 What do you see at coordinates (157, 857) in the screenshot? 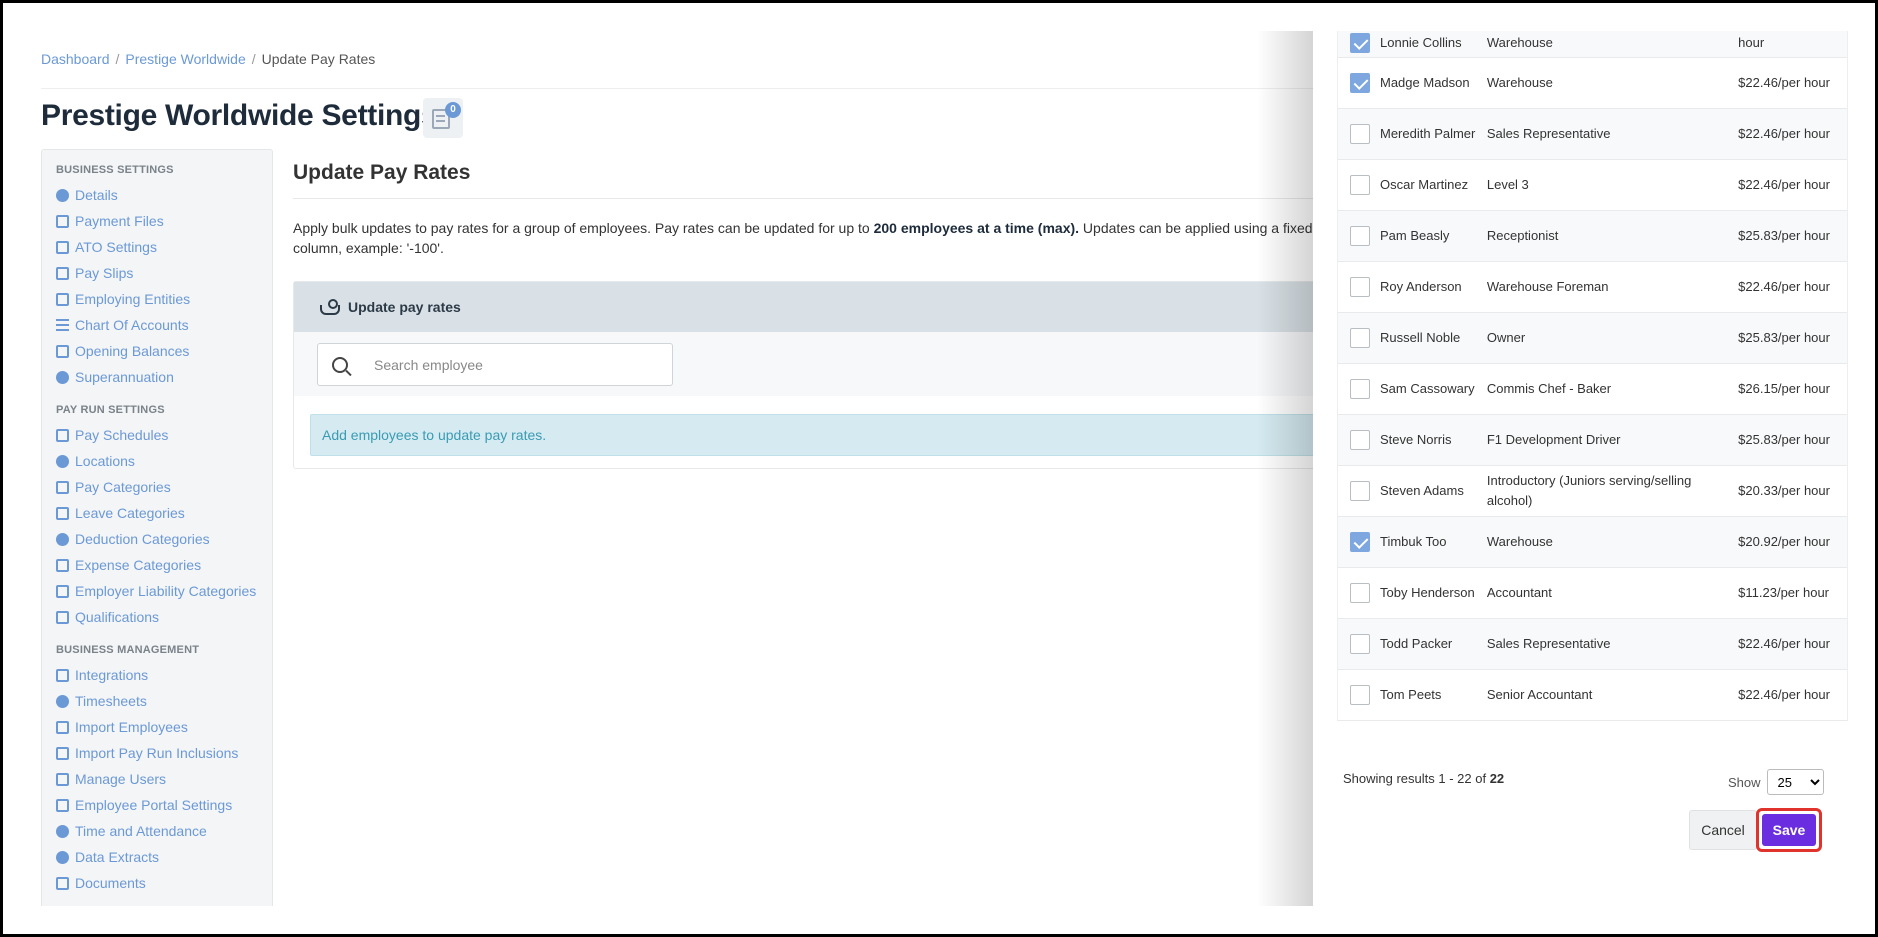
I see `sidebar-item-data-extracts: Data Extracts` at bounding box center [157, 857].